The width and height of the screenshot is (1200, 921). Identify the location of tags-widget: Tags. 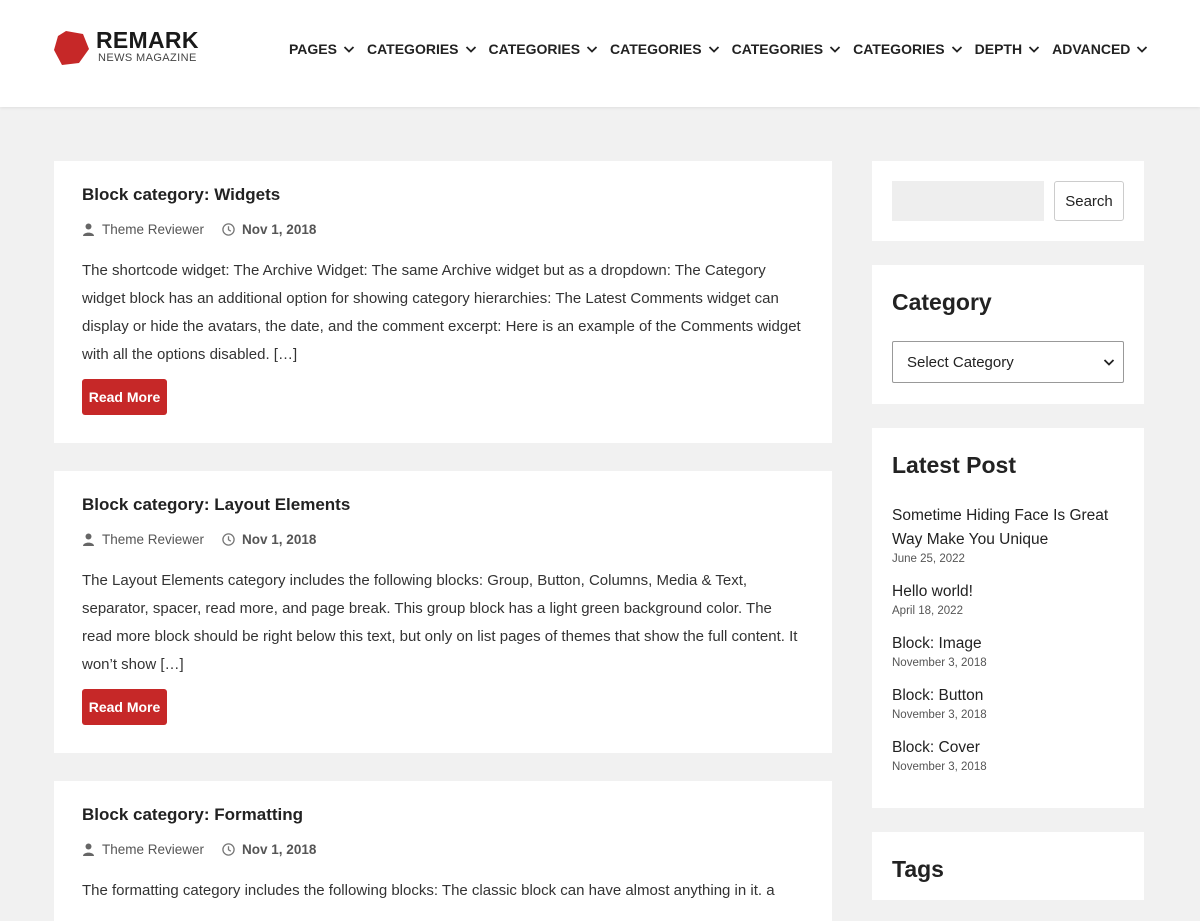
(1008, 866).